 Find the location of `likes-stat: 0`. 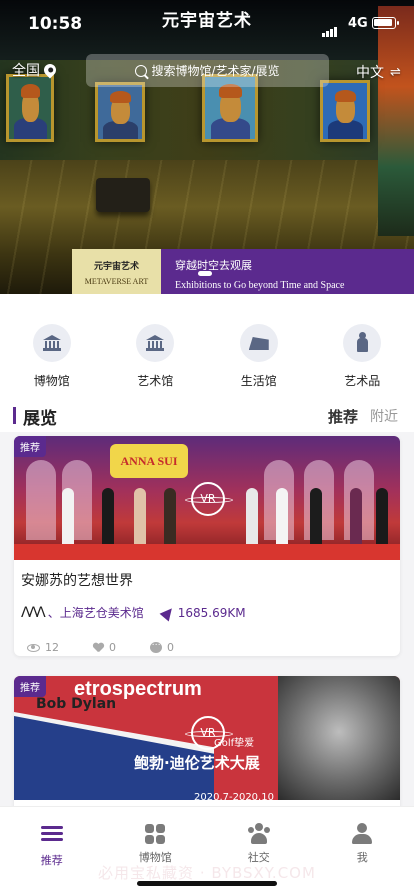

likes-stat: 0 is located at coordinates (104, 647).